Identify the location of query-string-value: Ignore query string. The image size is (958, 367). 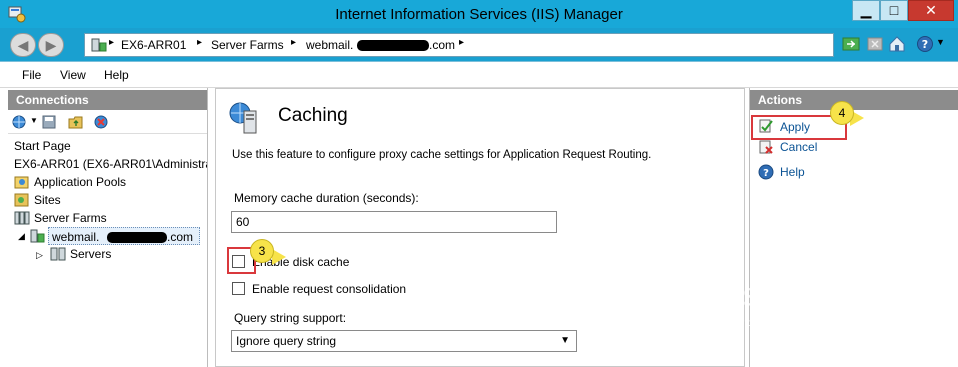
(286, 341).